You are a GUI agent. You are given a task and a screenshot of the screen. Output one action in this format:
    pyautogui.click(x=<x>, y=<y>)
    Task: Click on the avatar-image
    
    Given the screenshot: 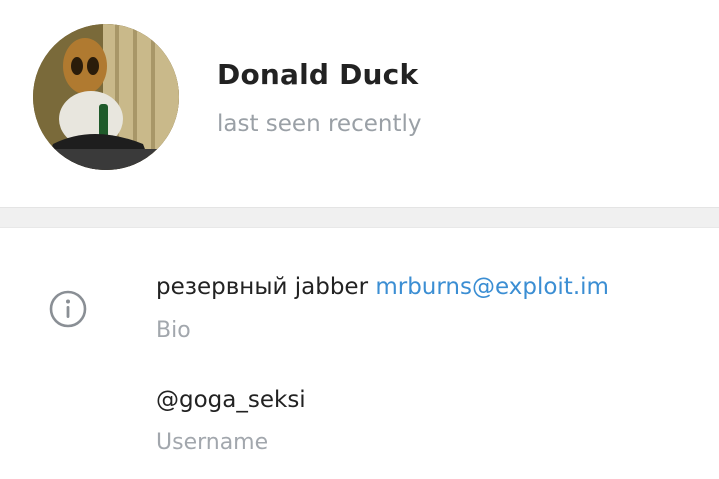 What is the action you would take?
    pyautogui.click(x=106, y=97)
    